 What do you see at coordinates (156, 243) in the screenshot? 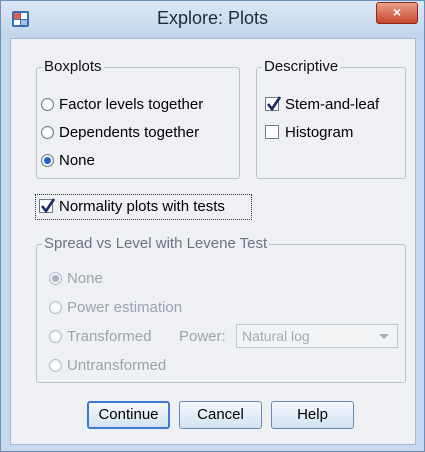
I see `spread-legend: Spread vs Level with Levene Test` at bounding box center [156, 243].